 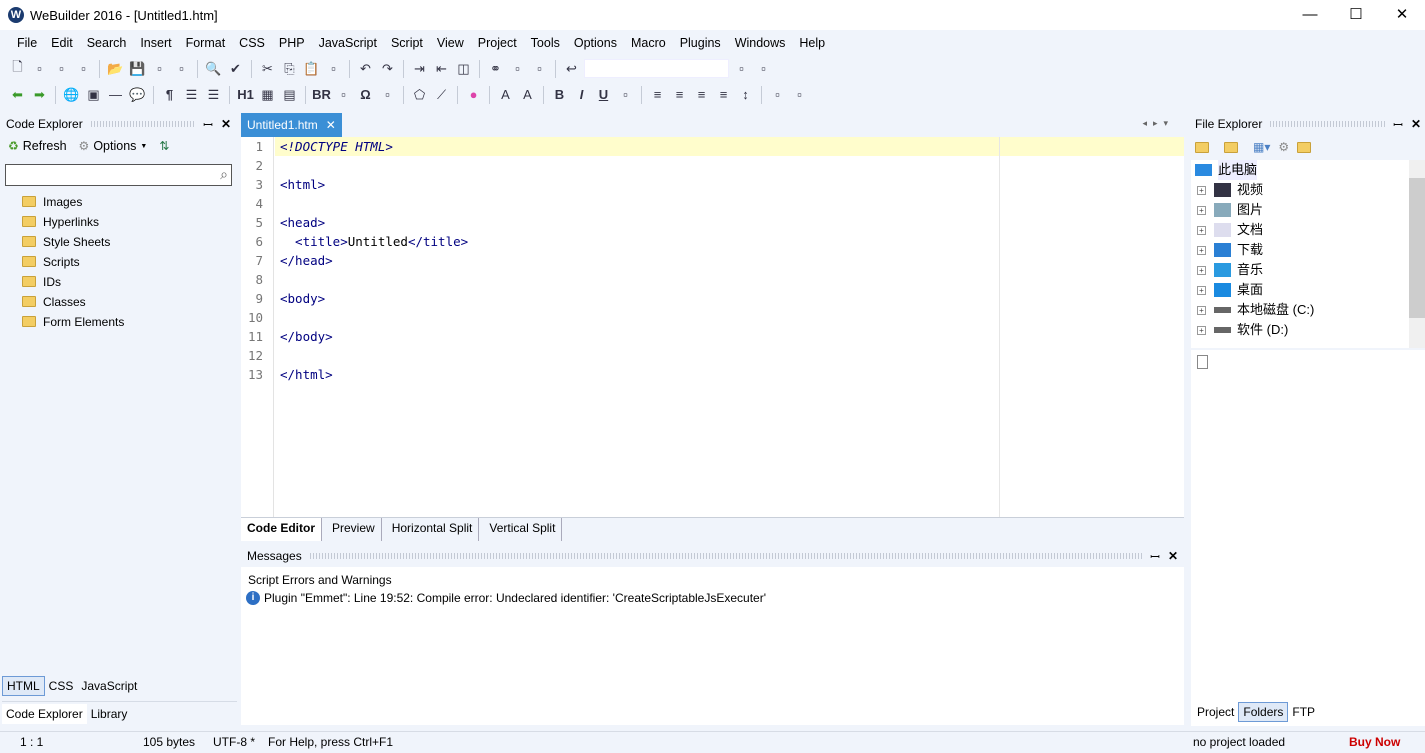 What do you see at coordinates (723, 94) in the screenshot?
I see `justify-icon: ≡` at bounding box center [723, 94].